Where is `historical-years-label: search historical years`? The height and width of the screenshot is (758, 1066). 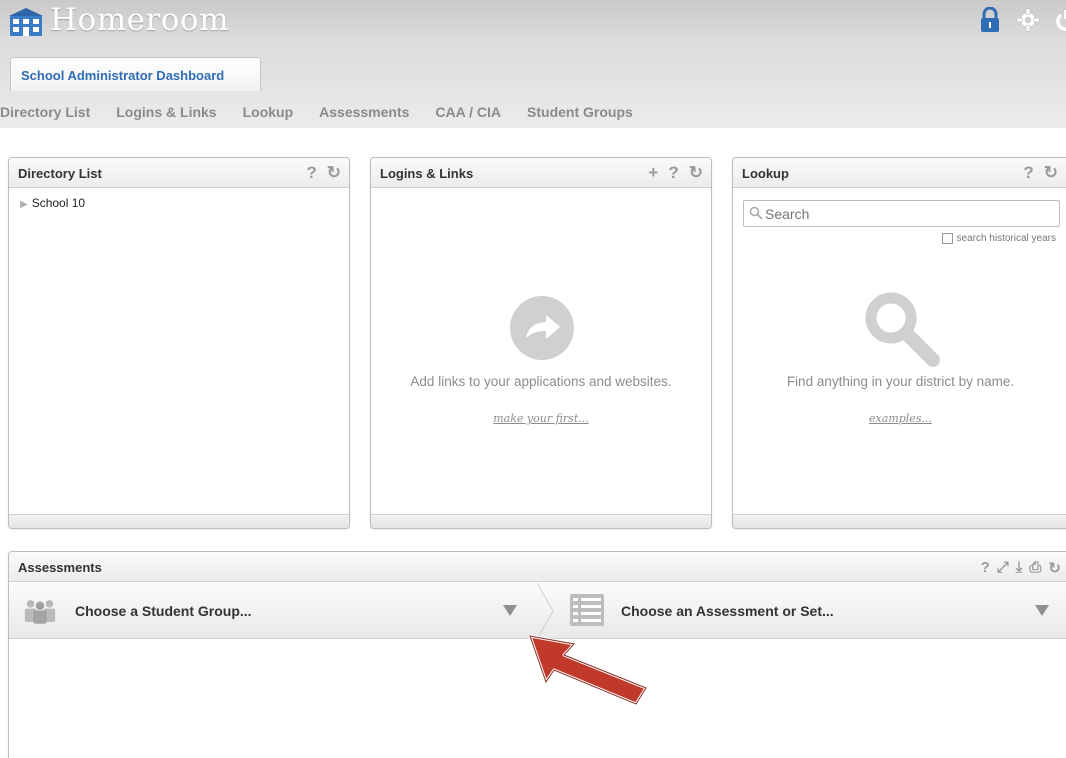
historical-years-label: search historical years is located at coordinates (1006, 238).